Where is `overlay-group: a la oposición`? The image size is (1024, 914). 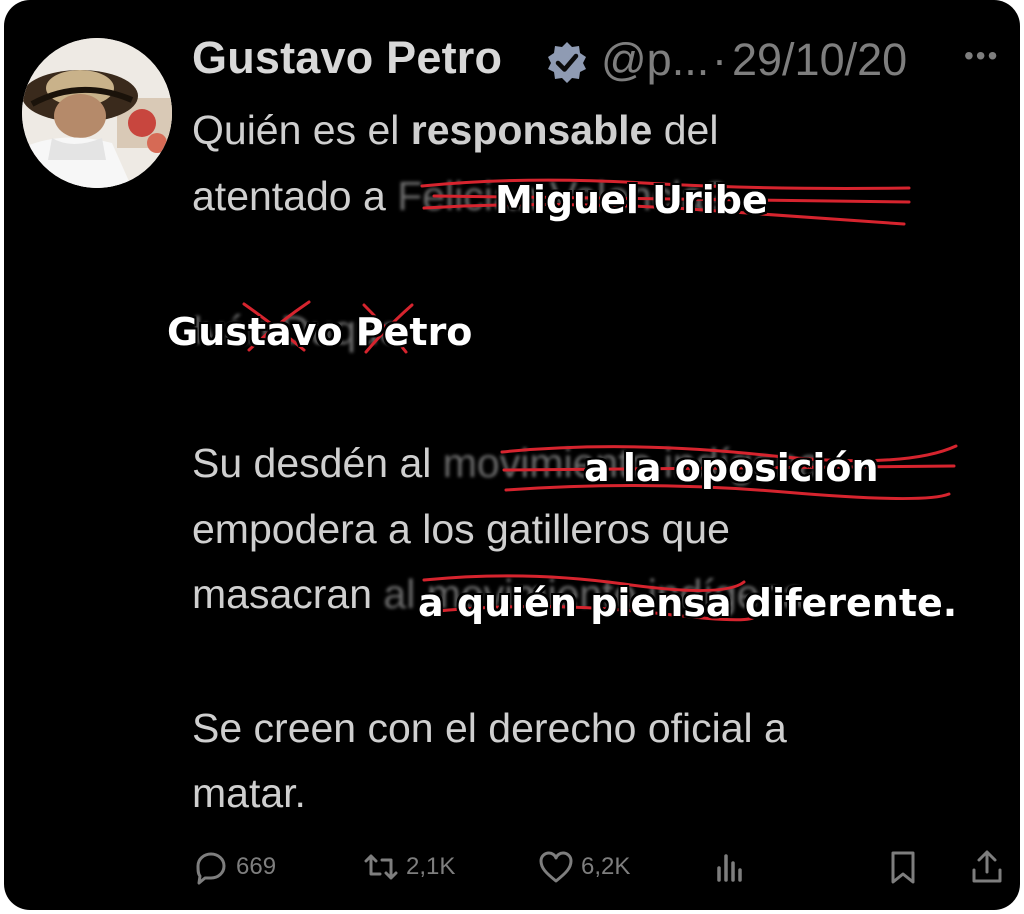
overlay-group: a la oposición is located at coordinates (731, 468).